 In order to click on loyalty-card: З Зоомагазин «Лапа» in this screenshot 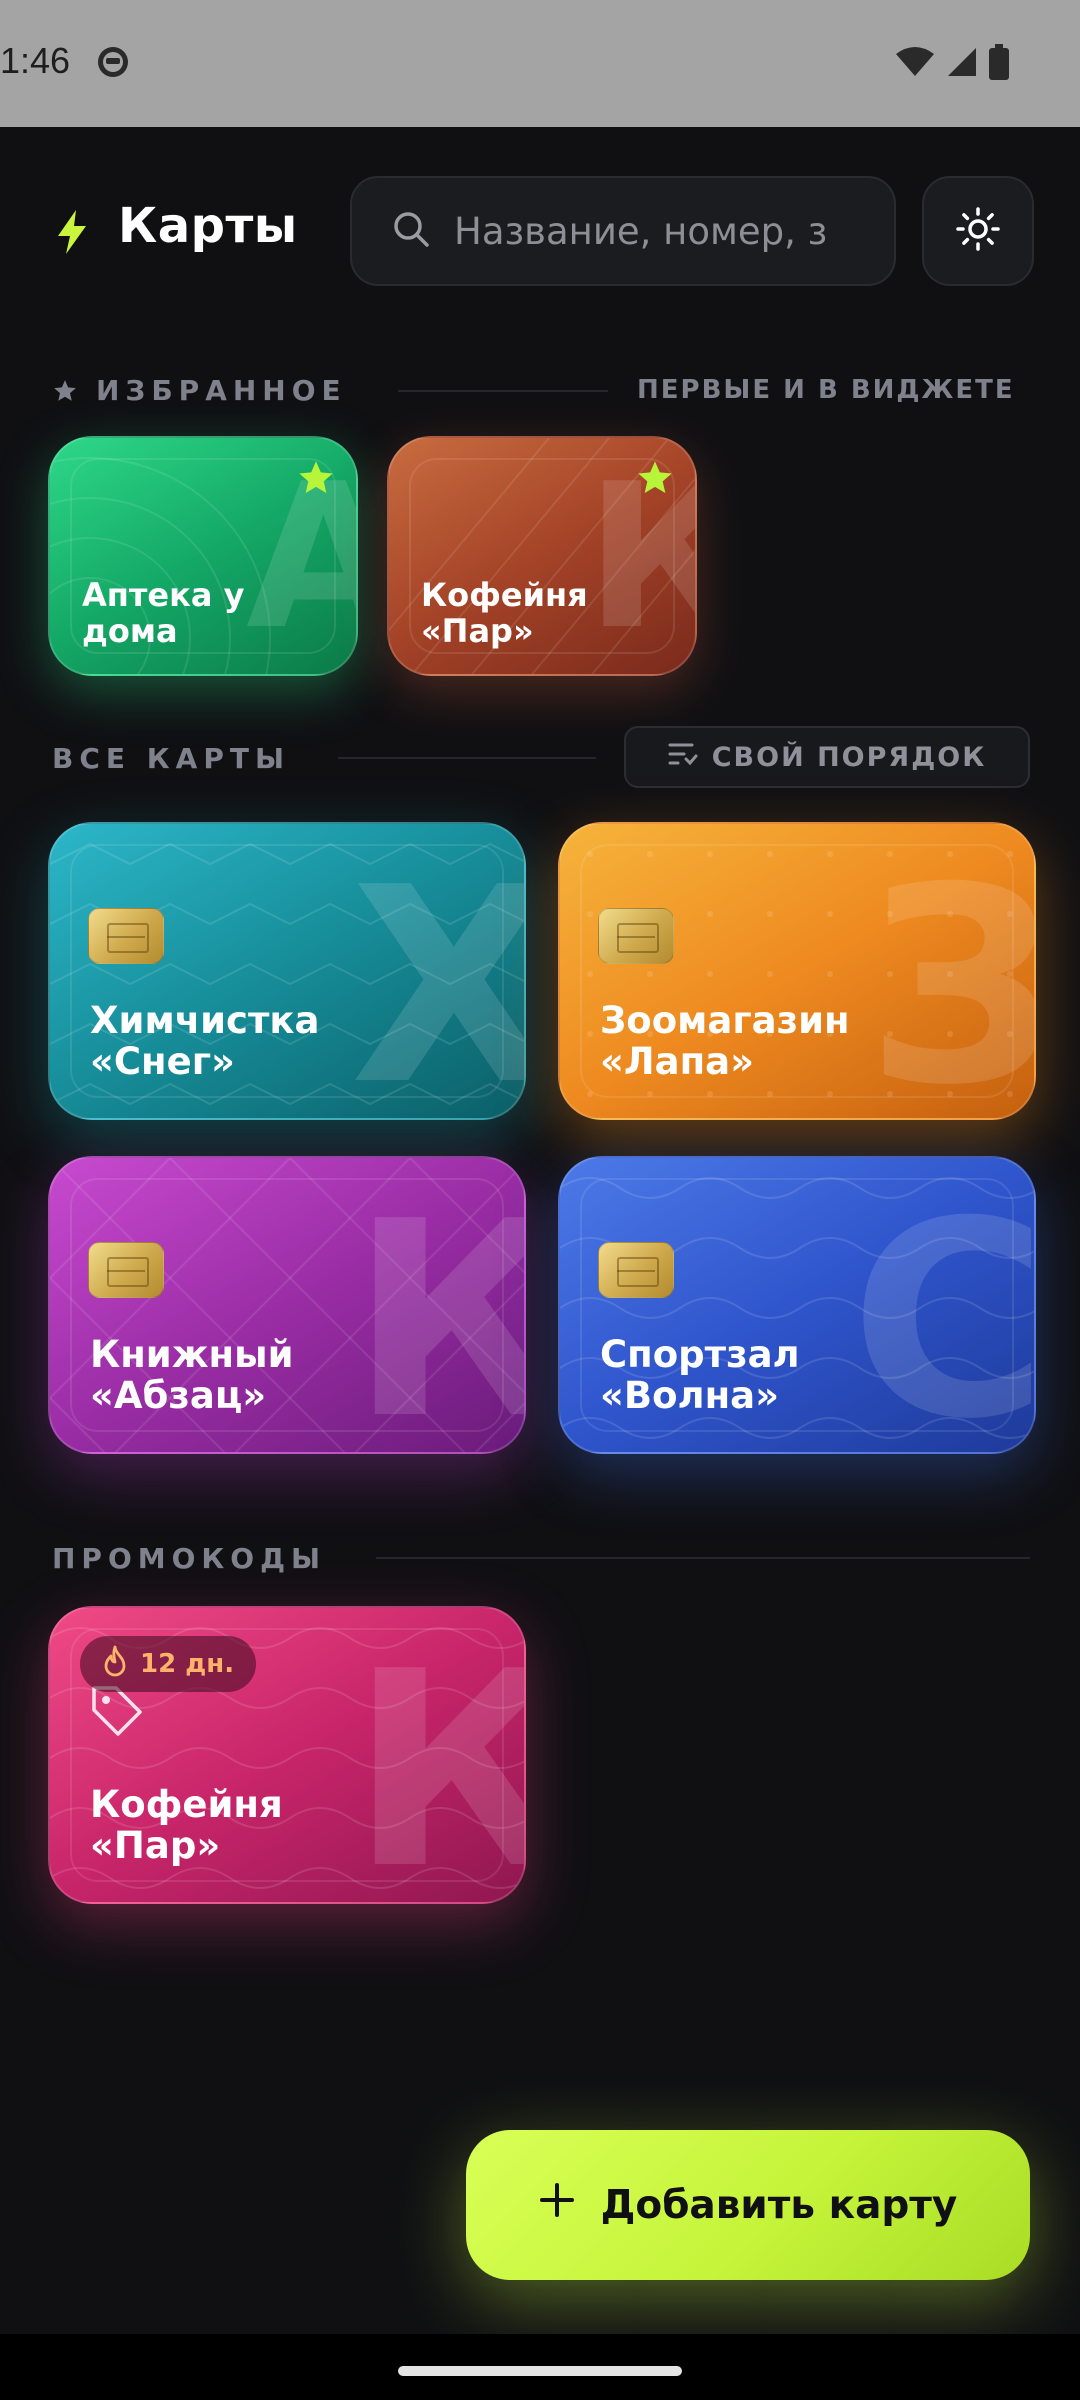, I will do `click(797, 971)`.